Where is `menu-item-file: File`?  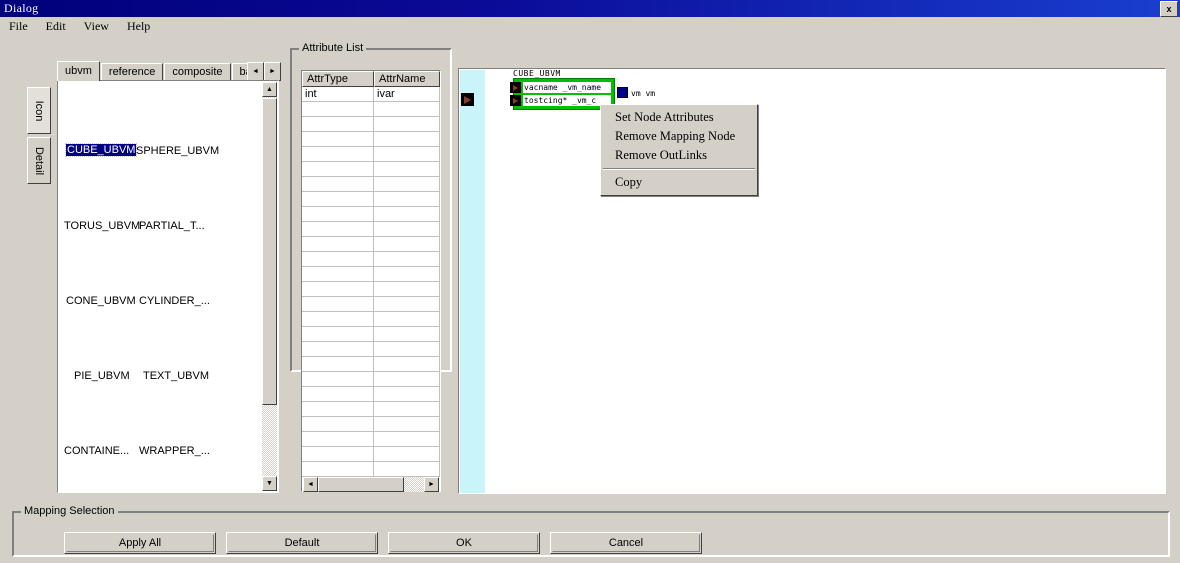
menu-item-file: File is located at coordinates (18, 26).